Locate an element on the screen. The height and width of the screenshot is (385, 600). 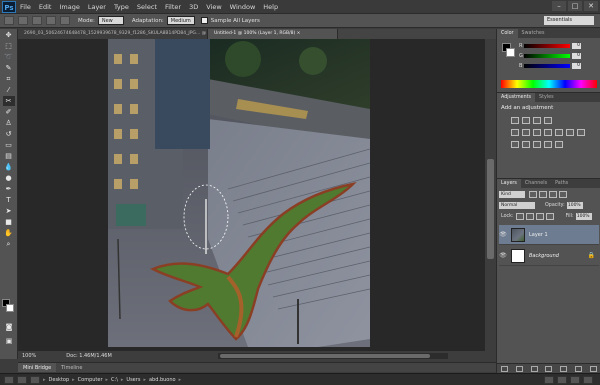
menu-help: Help is located at coordinates (270, 7).